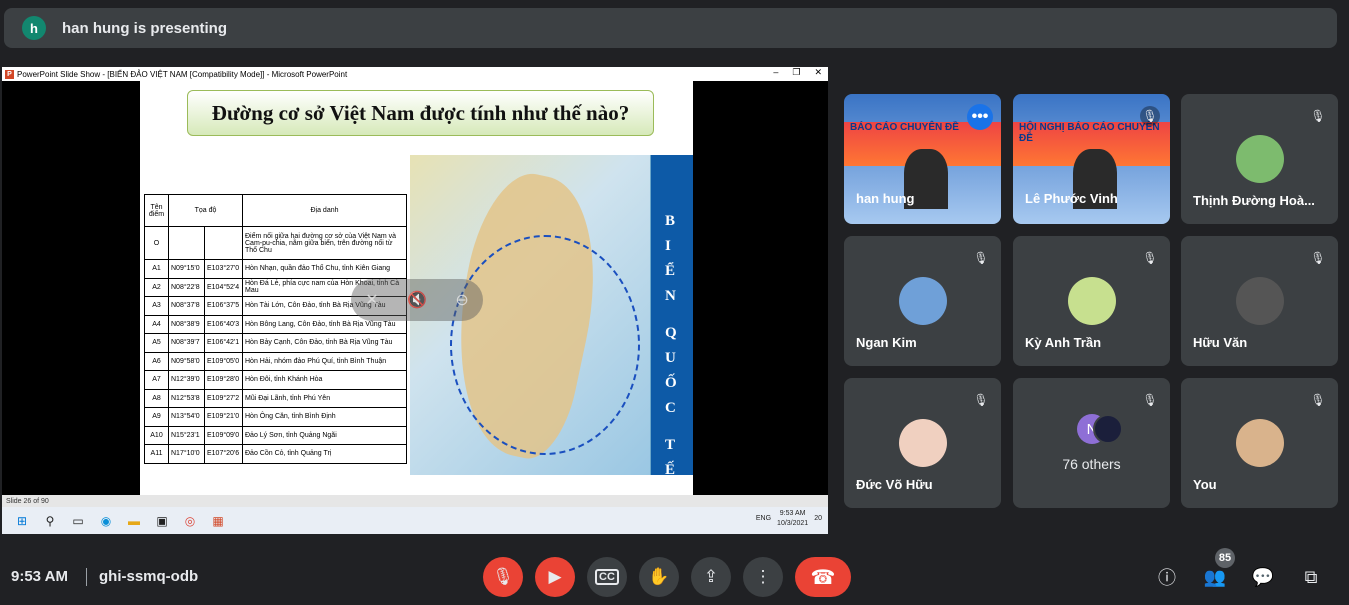  What do you see at coordinates (34, 28) in the screenshot?
I see `presenter-avatar: h` at bounding box center [34, 28].